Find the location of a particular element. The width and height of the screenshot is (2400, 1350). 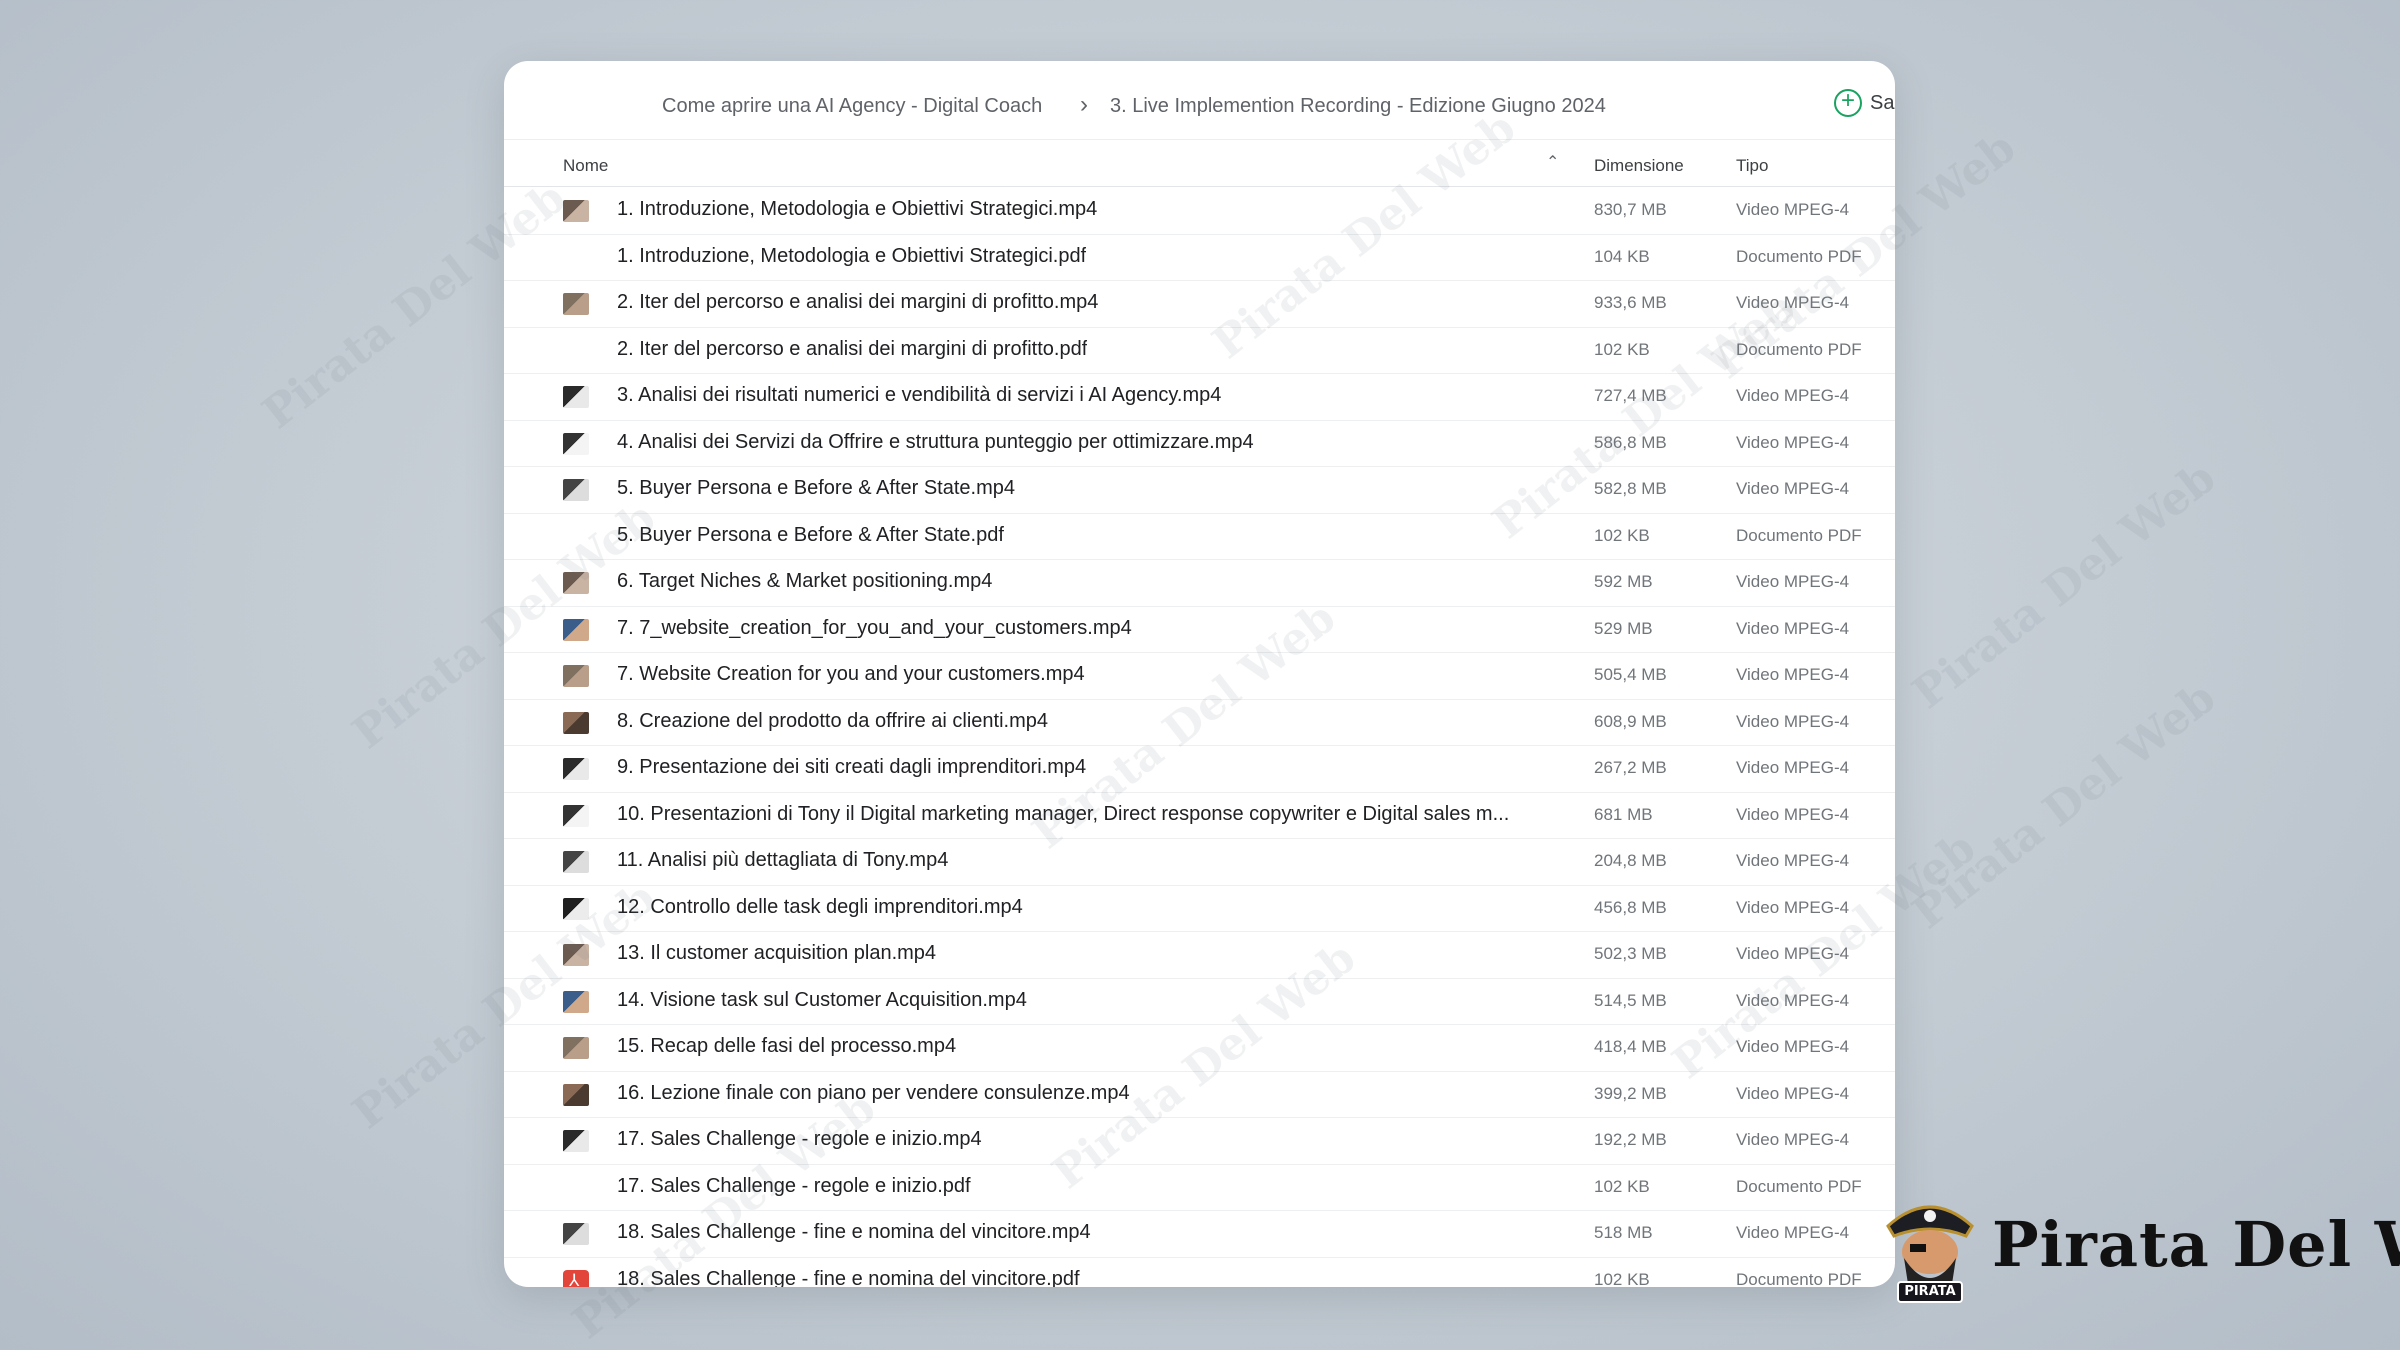

add-button: + Sa is located at coordinates (1864, 103).